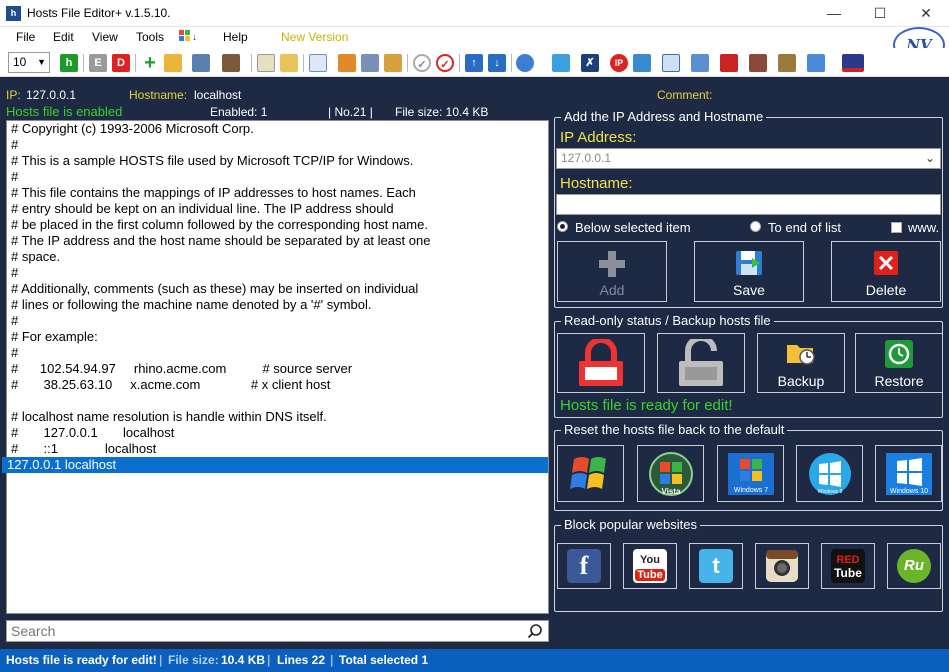  Describe the element at coordinates (25, 37) in the screenshot. I see `menu-file: File` at that location.